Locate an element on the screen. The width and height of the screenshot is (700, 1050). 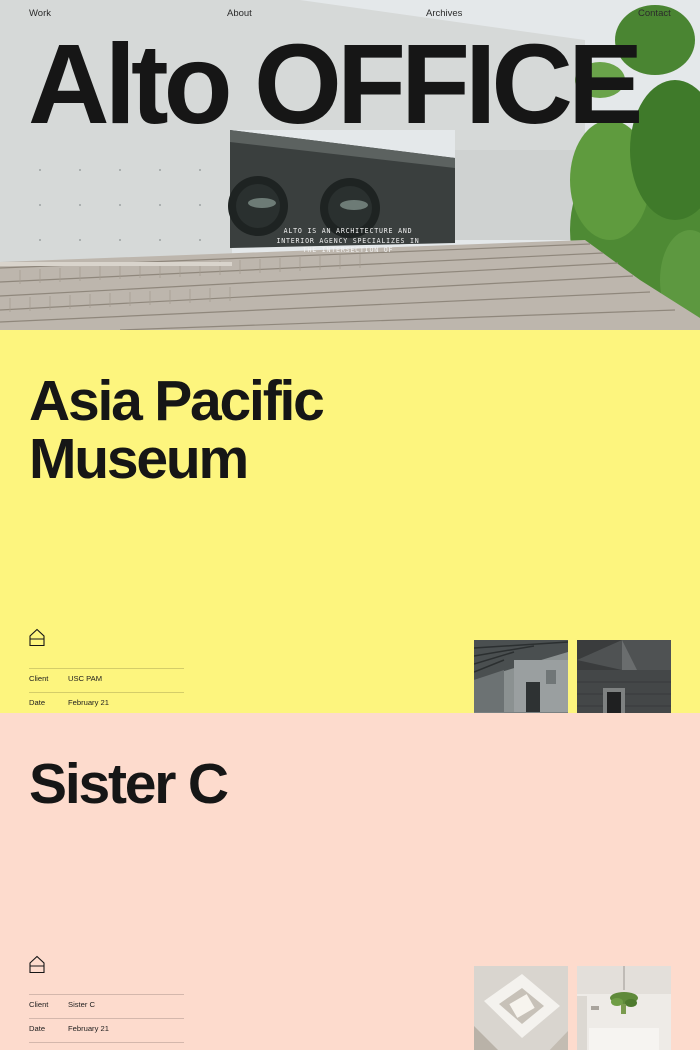
meta-row-client: Client USC PAM is located at coordinates (106, 680).